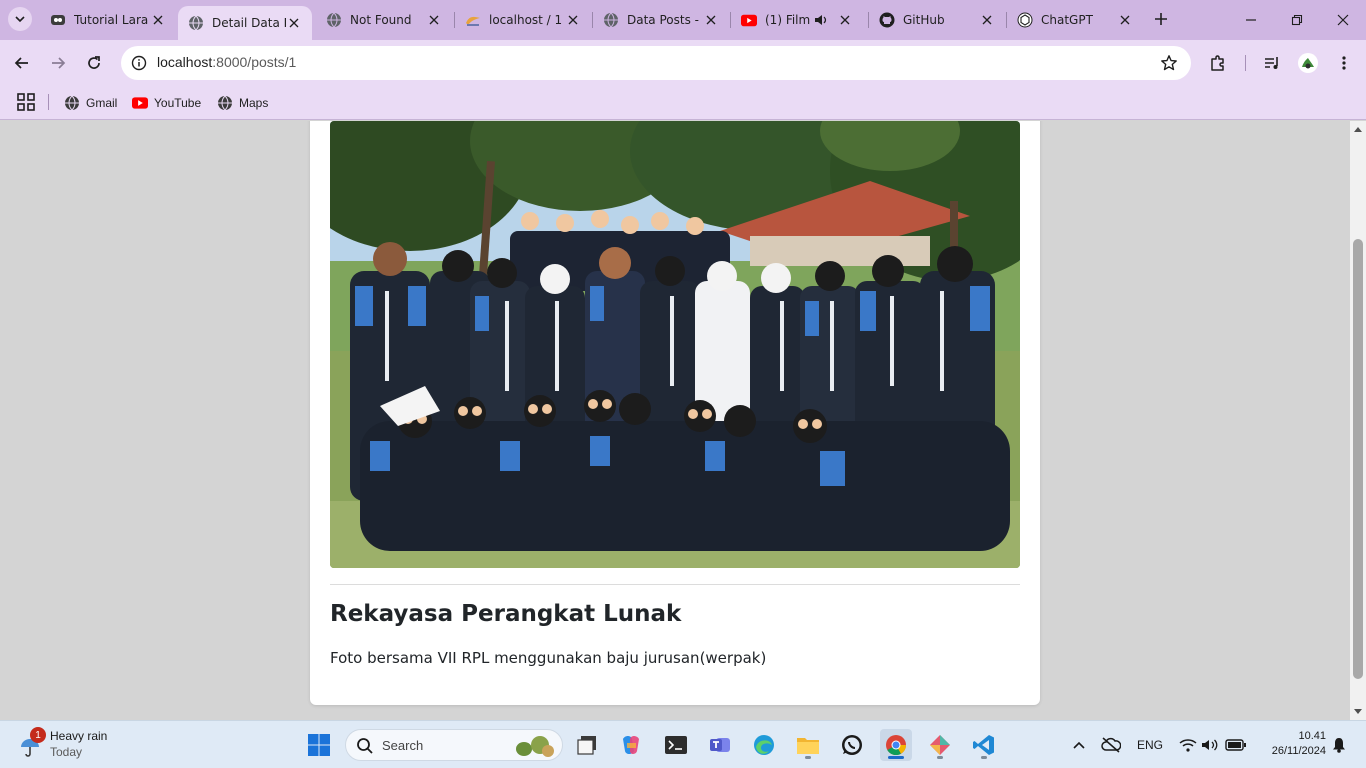  I want to click on chrome-menu-button, so click(1344, 63).